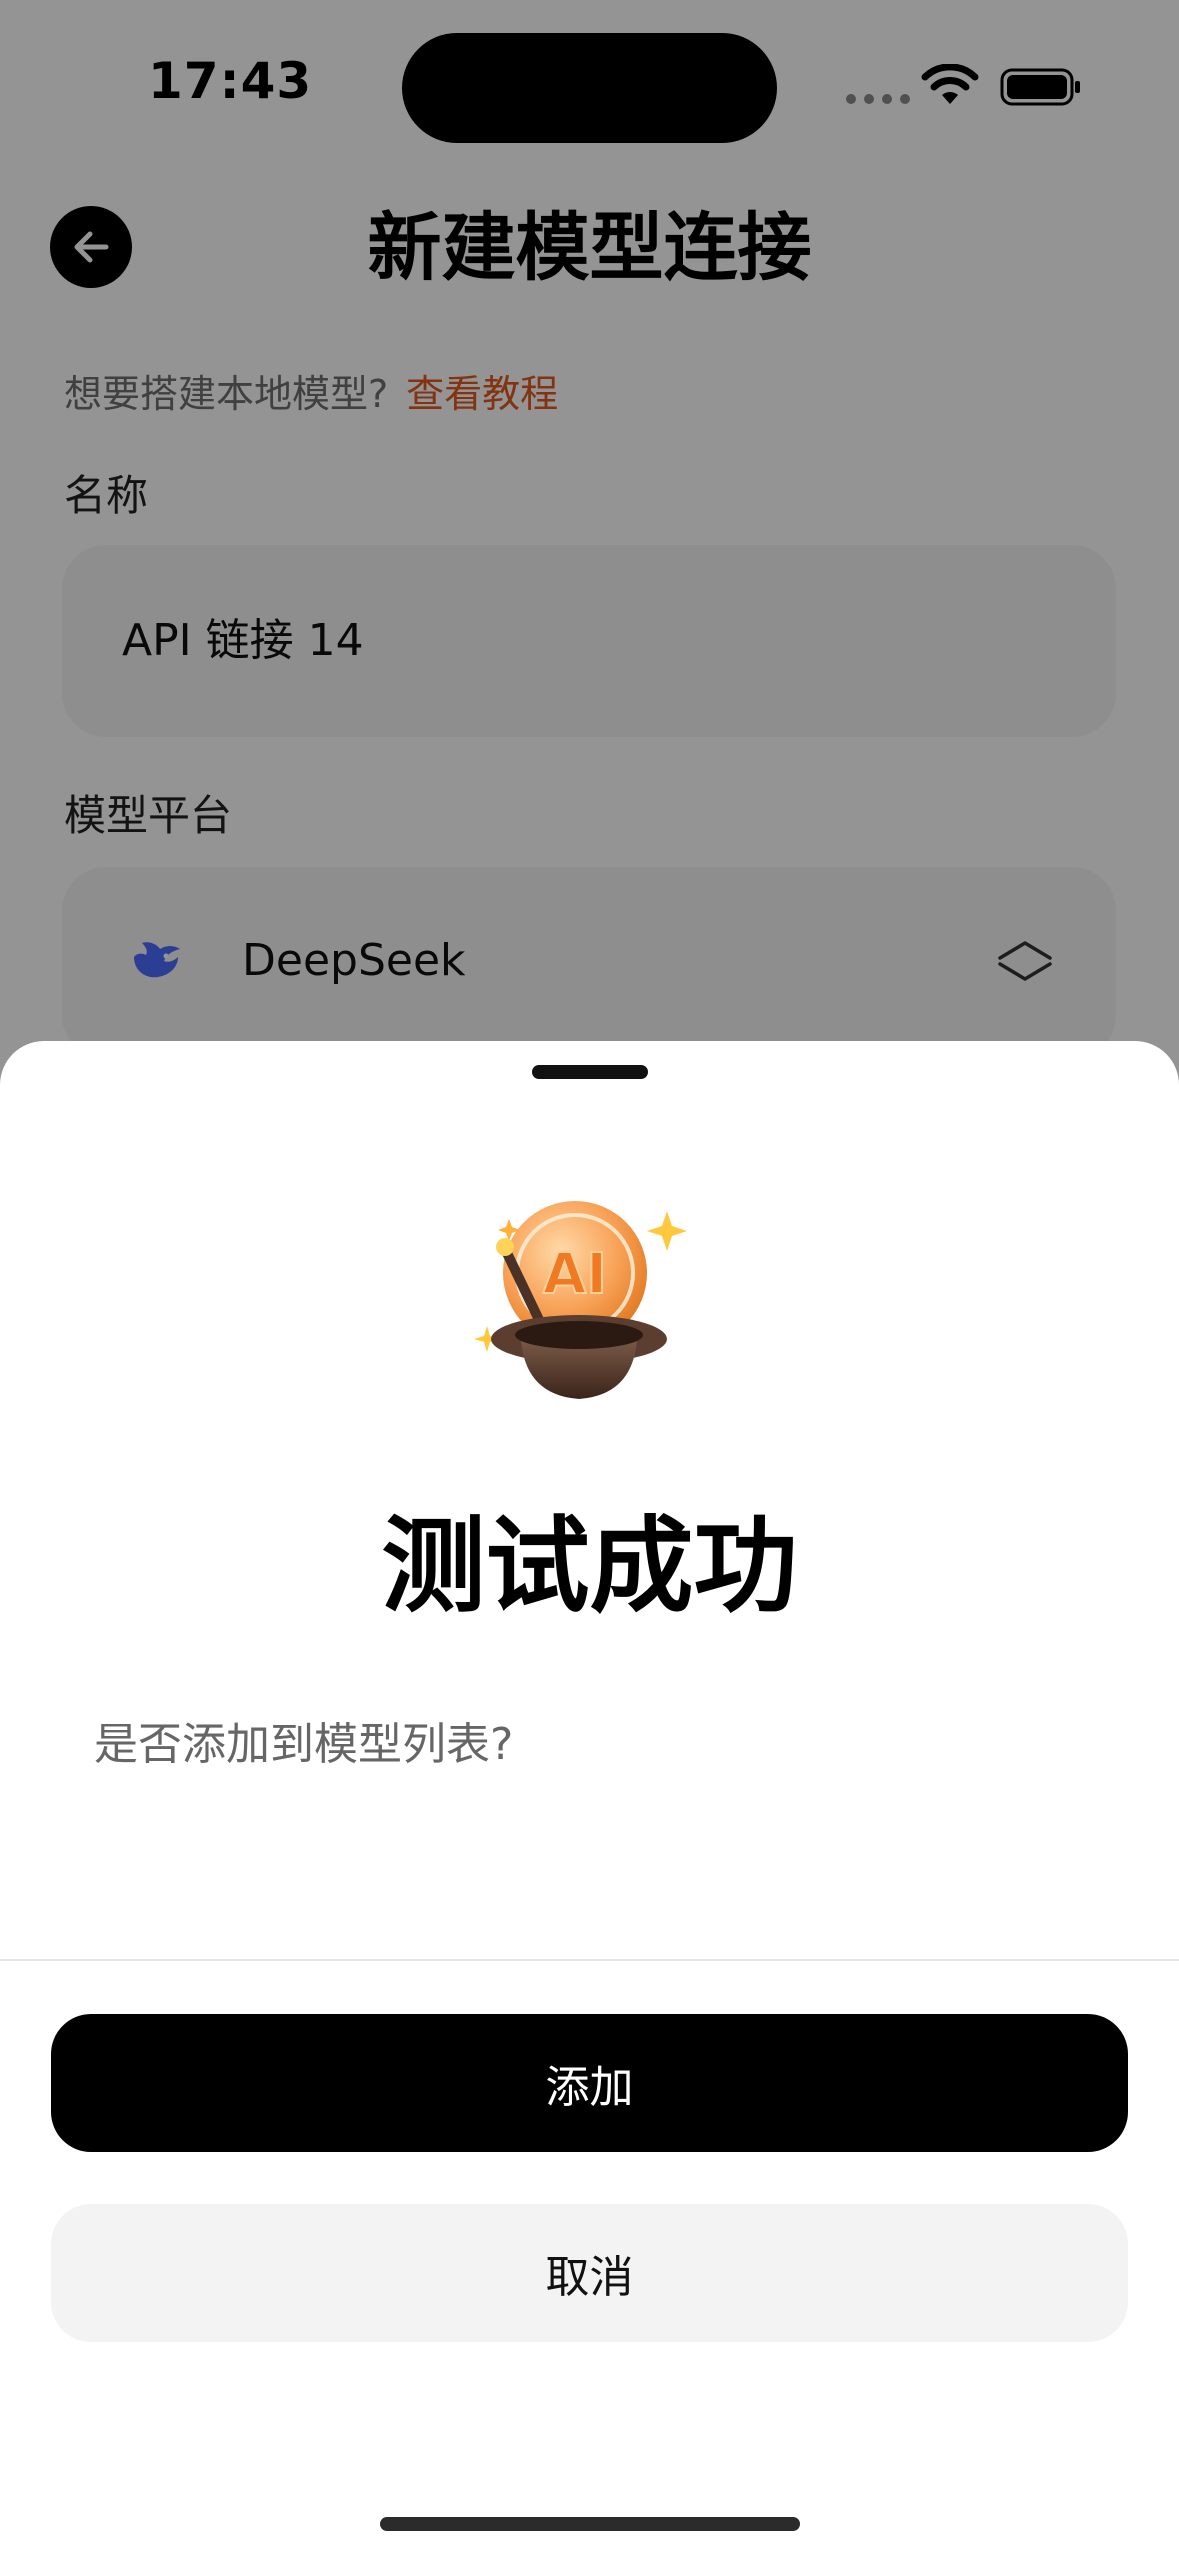 The height and width of the screenshot is (2556, 1179). I want to click on ai-magic-hat-icon: AI, so click(580, 1300).